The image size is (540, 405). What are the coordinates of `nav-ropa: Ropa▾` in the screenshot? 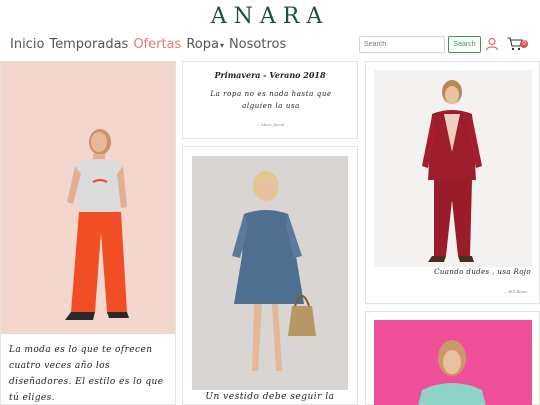 It's located at (205, 44).